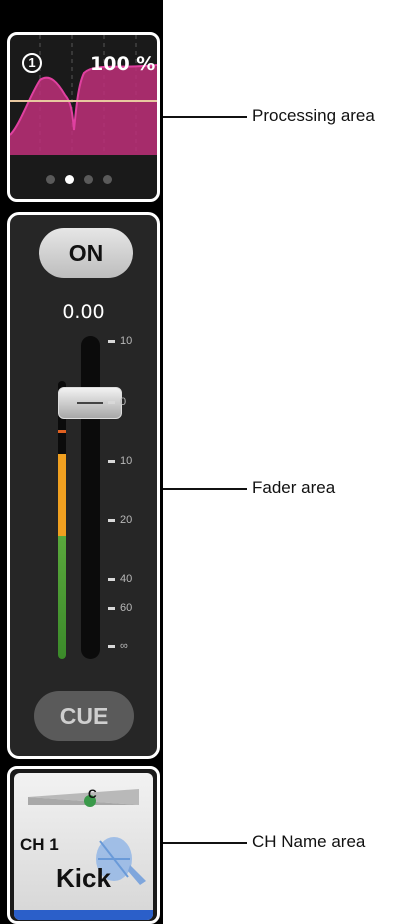 This screenshot has width=403, height=924. Describe the element at coordinates (205, 489) in the screenshot. I see `callout-line-fader` at that location.